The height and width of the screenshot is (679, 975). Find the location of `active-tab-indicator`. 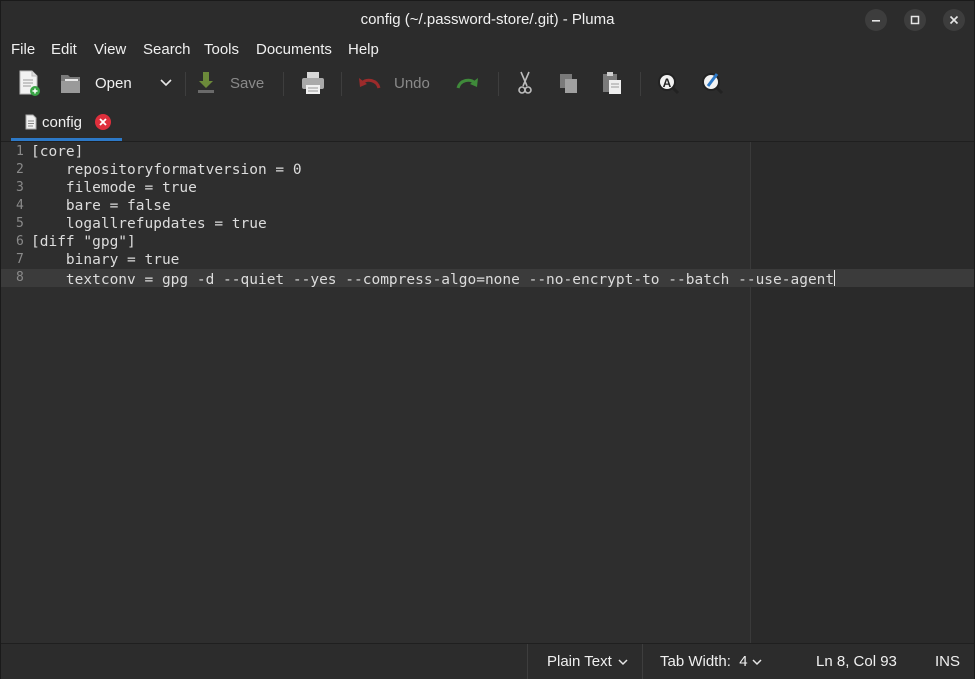

active-tab-indicator is located at coordinates (66, 139).